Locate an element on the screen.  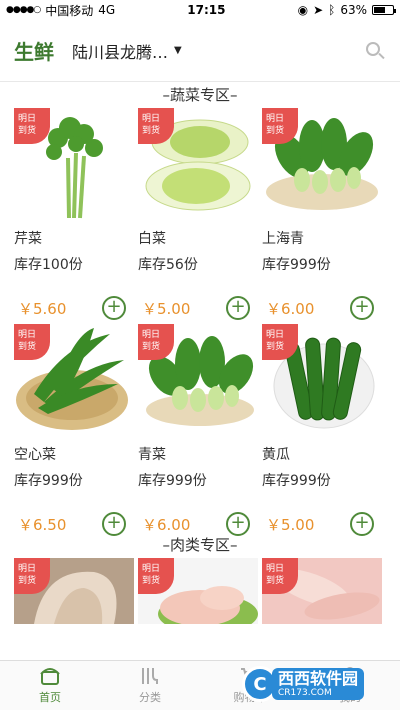
product-name: 白菜 is located at coordinates (152, 239).